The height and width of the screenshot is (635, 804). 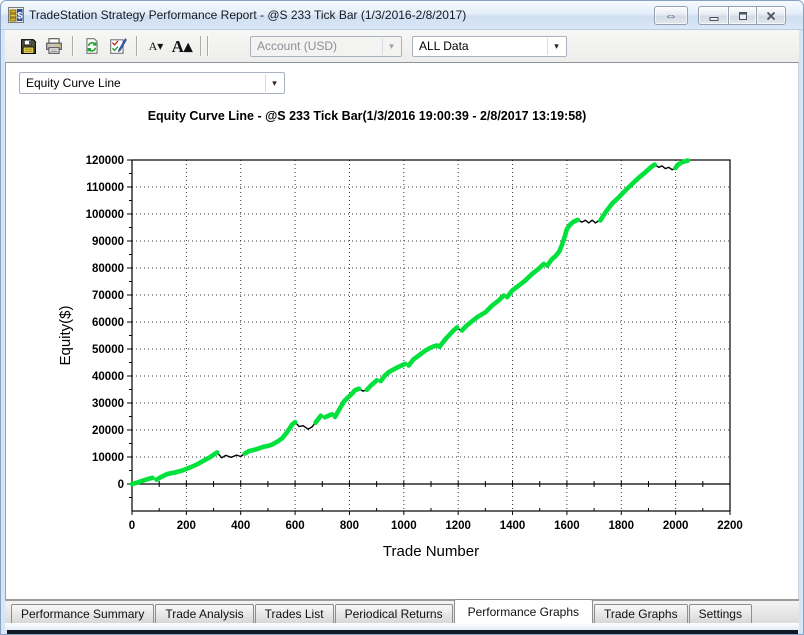 I want to click on tab-trade-analysis: Trade Analysis, so click(x=204, y=613).